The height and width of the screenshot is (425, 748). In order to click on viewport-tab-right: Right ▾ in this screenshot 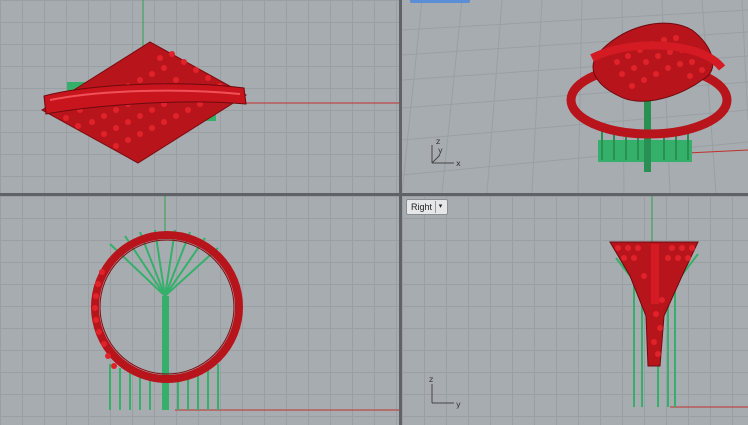, I will do `click(427, 207)`.